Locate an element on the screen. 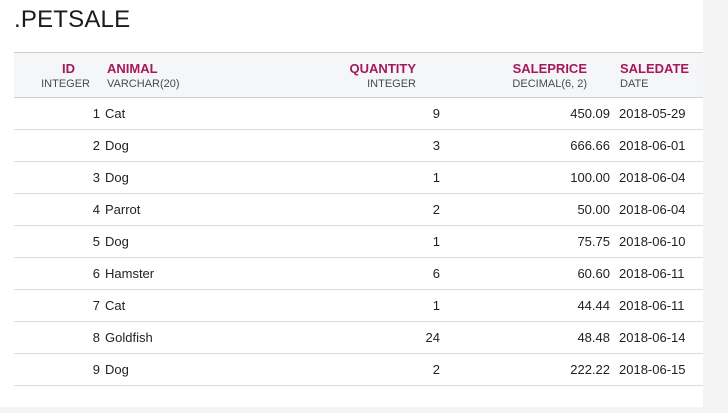 This screenshot has width=728, height=413. table-row: 1 Cat 9 450.09 2018-05-29 is located at coordinates (358, 114).